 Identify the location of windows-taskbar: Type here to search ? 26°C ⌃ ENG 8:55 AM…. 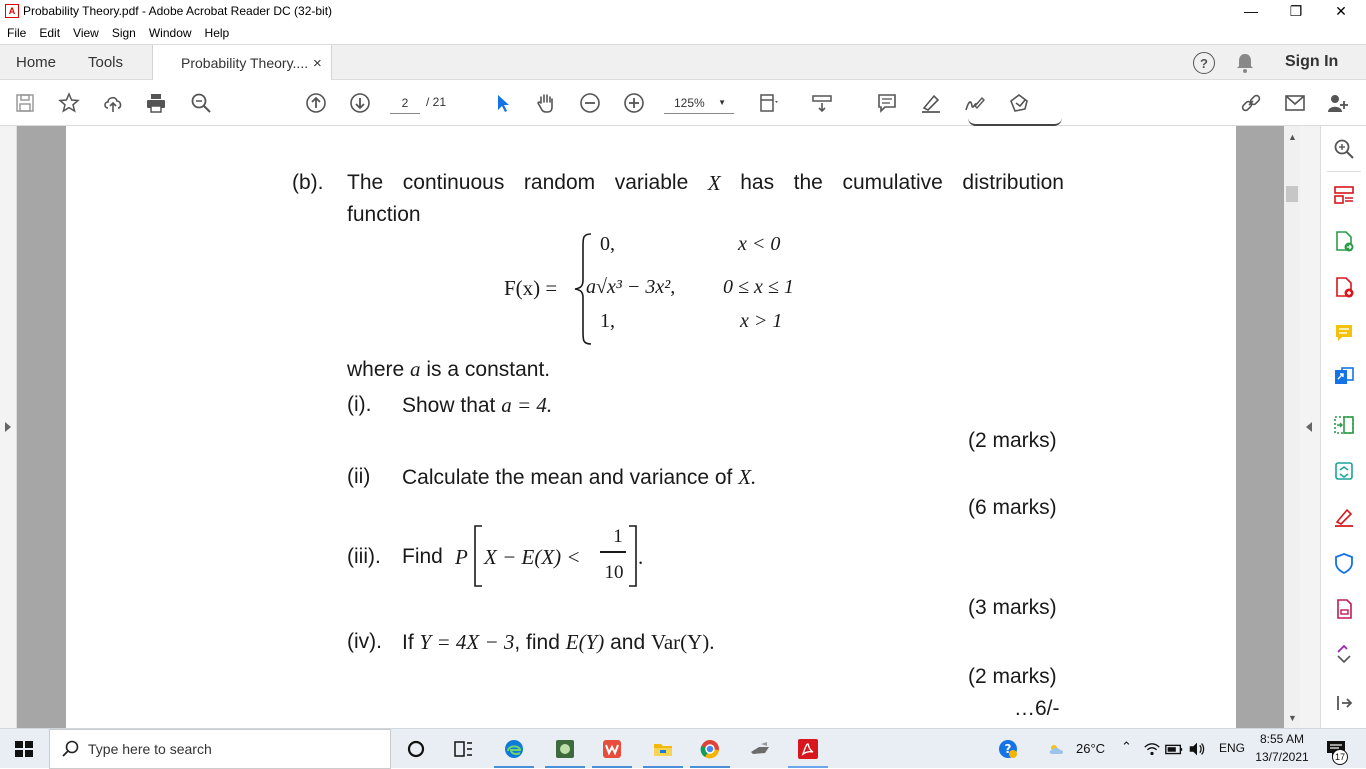
(683, 748).